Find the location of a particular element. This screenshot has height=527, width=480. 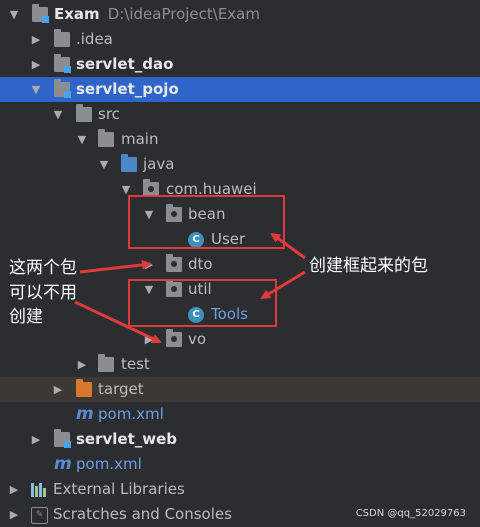

annotation-left-line3: 创建 is located at coordinates (26, 317).